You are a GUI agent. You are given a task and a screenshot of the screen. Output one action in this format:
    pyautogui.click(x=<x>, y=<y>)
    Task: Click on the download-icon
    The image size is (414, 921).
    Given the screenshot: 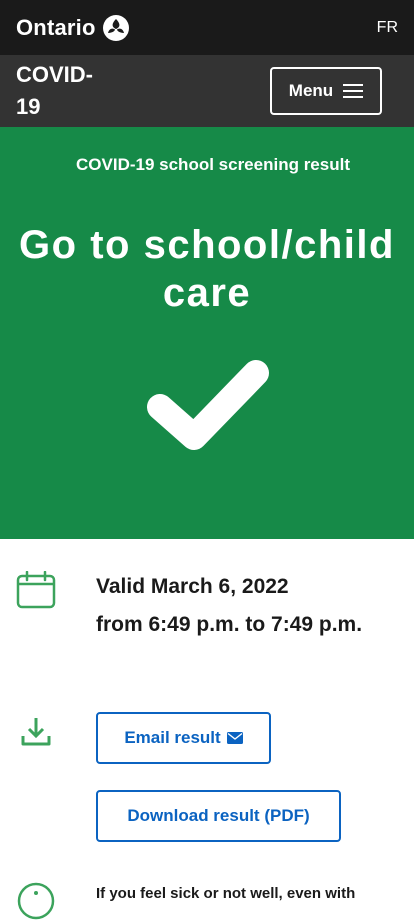 What is the action you would take?
    pyautogui.click(x=36, y=732)
    